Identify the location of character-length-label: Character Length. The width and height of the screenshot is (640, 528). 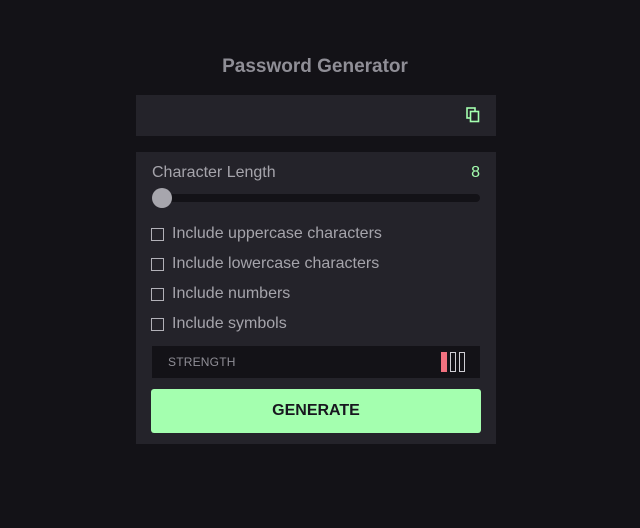
(214, 172).